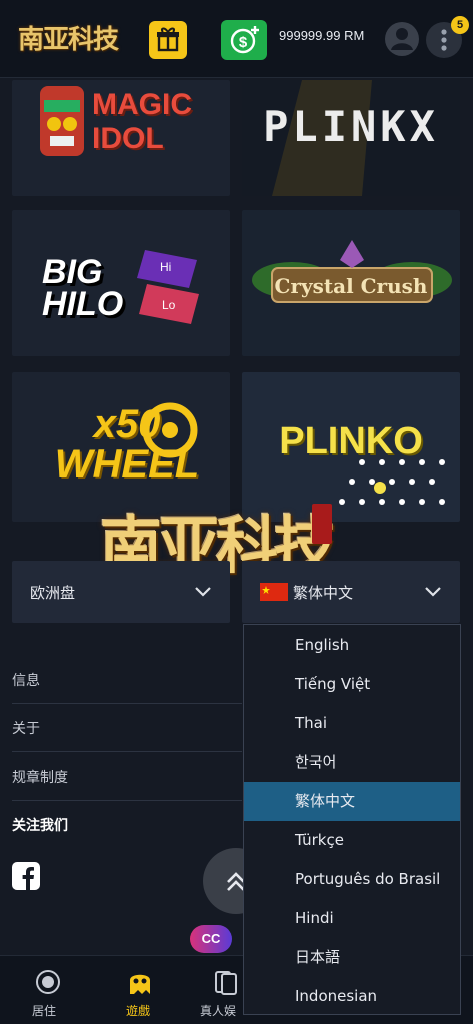 This screenshot has height=1024, width=473. What do you see at coordinates (352, 684) in the screenshot?
I see `language-option: Tiếng Việt` at bounding box center [352, 684].